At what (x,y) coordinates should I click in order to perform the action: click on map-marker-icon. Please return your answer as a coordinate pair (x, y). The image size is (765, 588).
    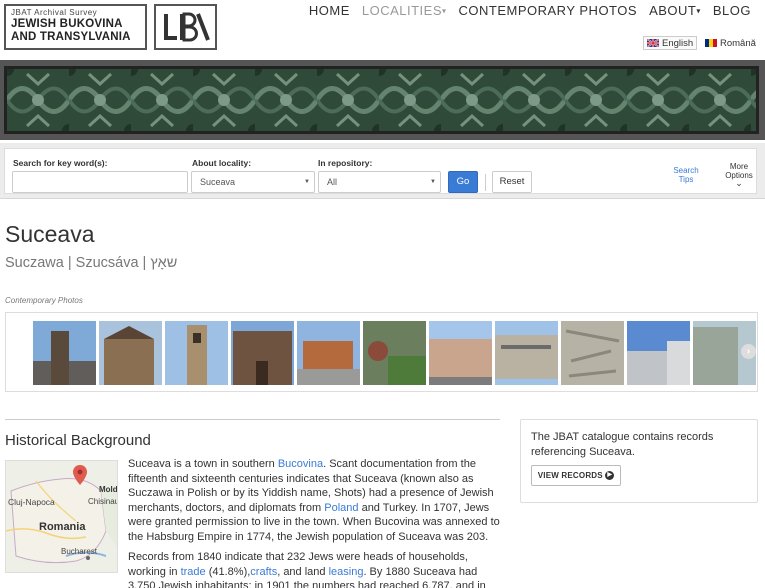
    Looking at the image, I should click on (80, 475).